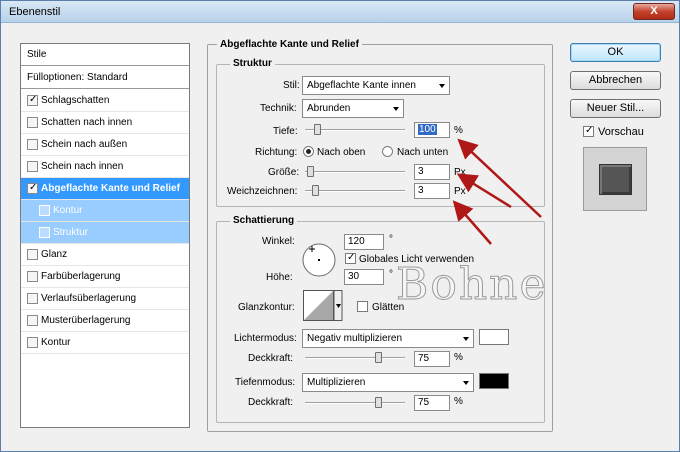  Describe the element at coordinates (472, 222) in the screenshot. I see `arrow-soften` at that location.